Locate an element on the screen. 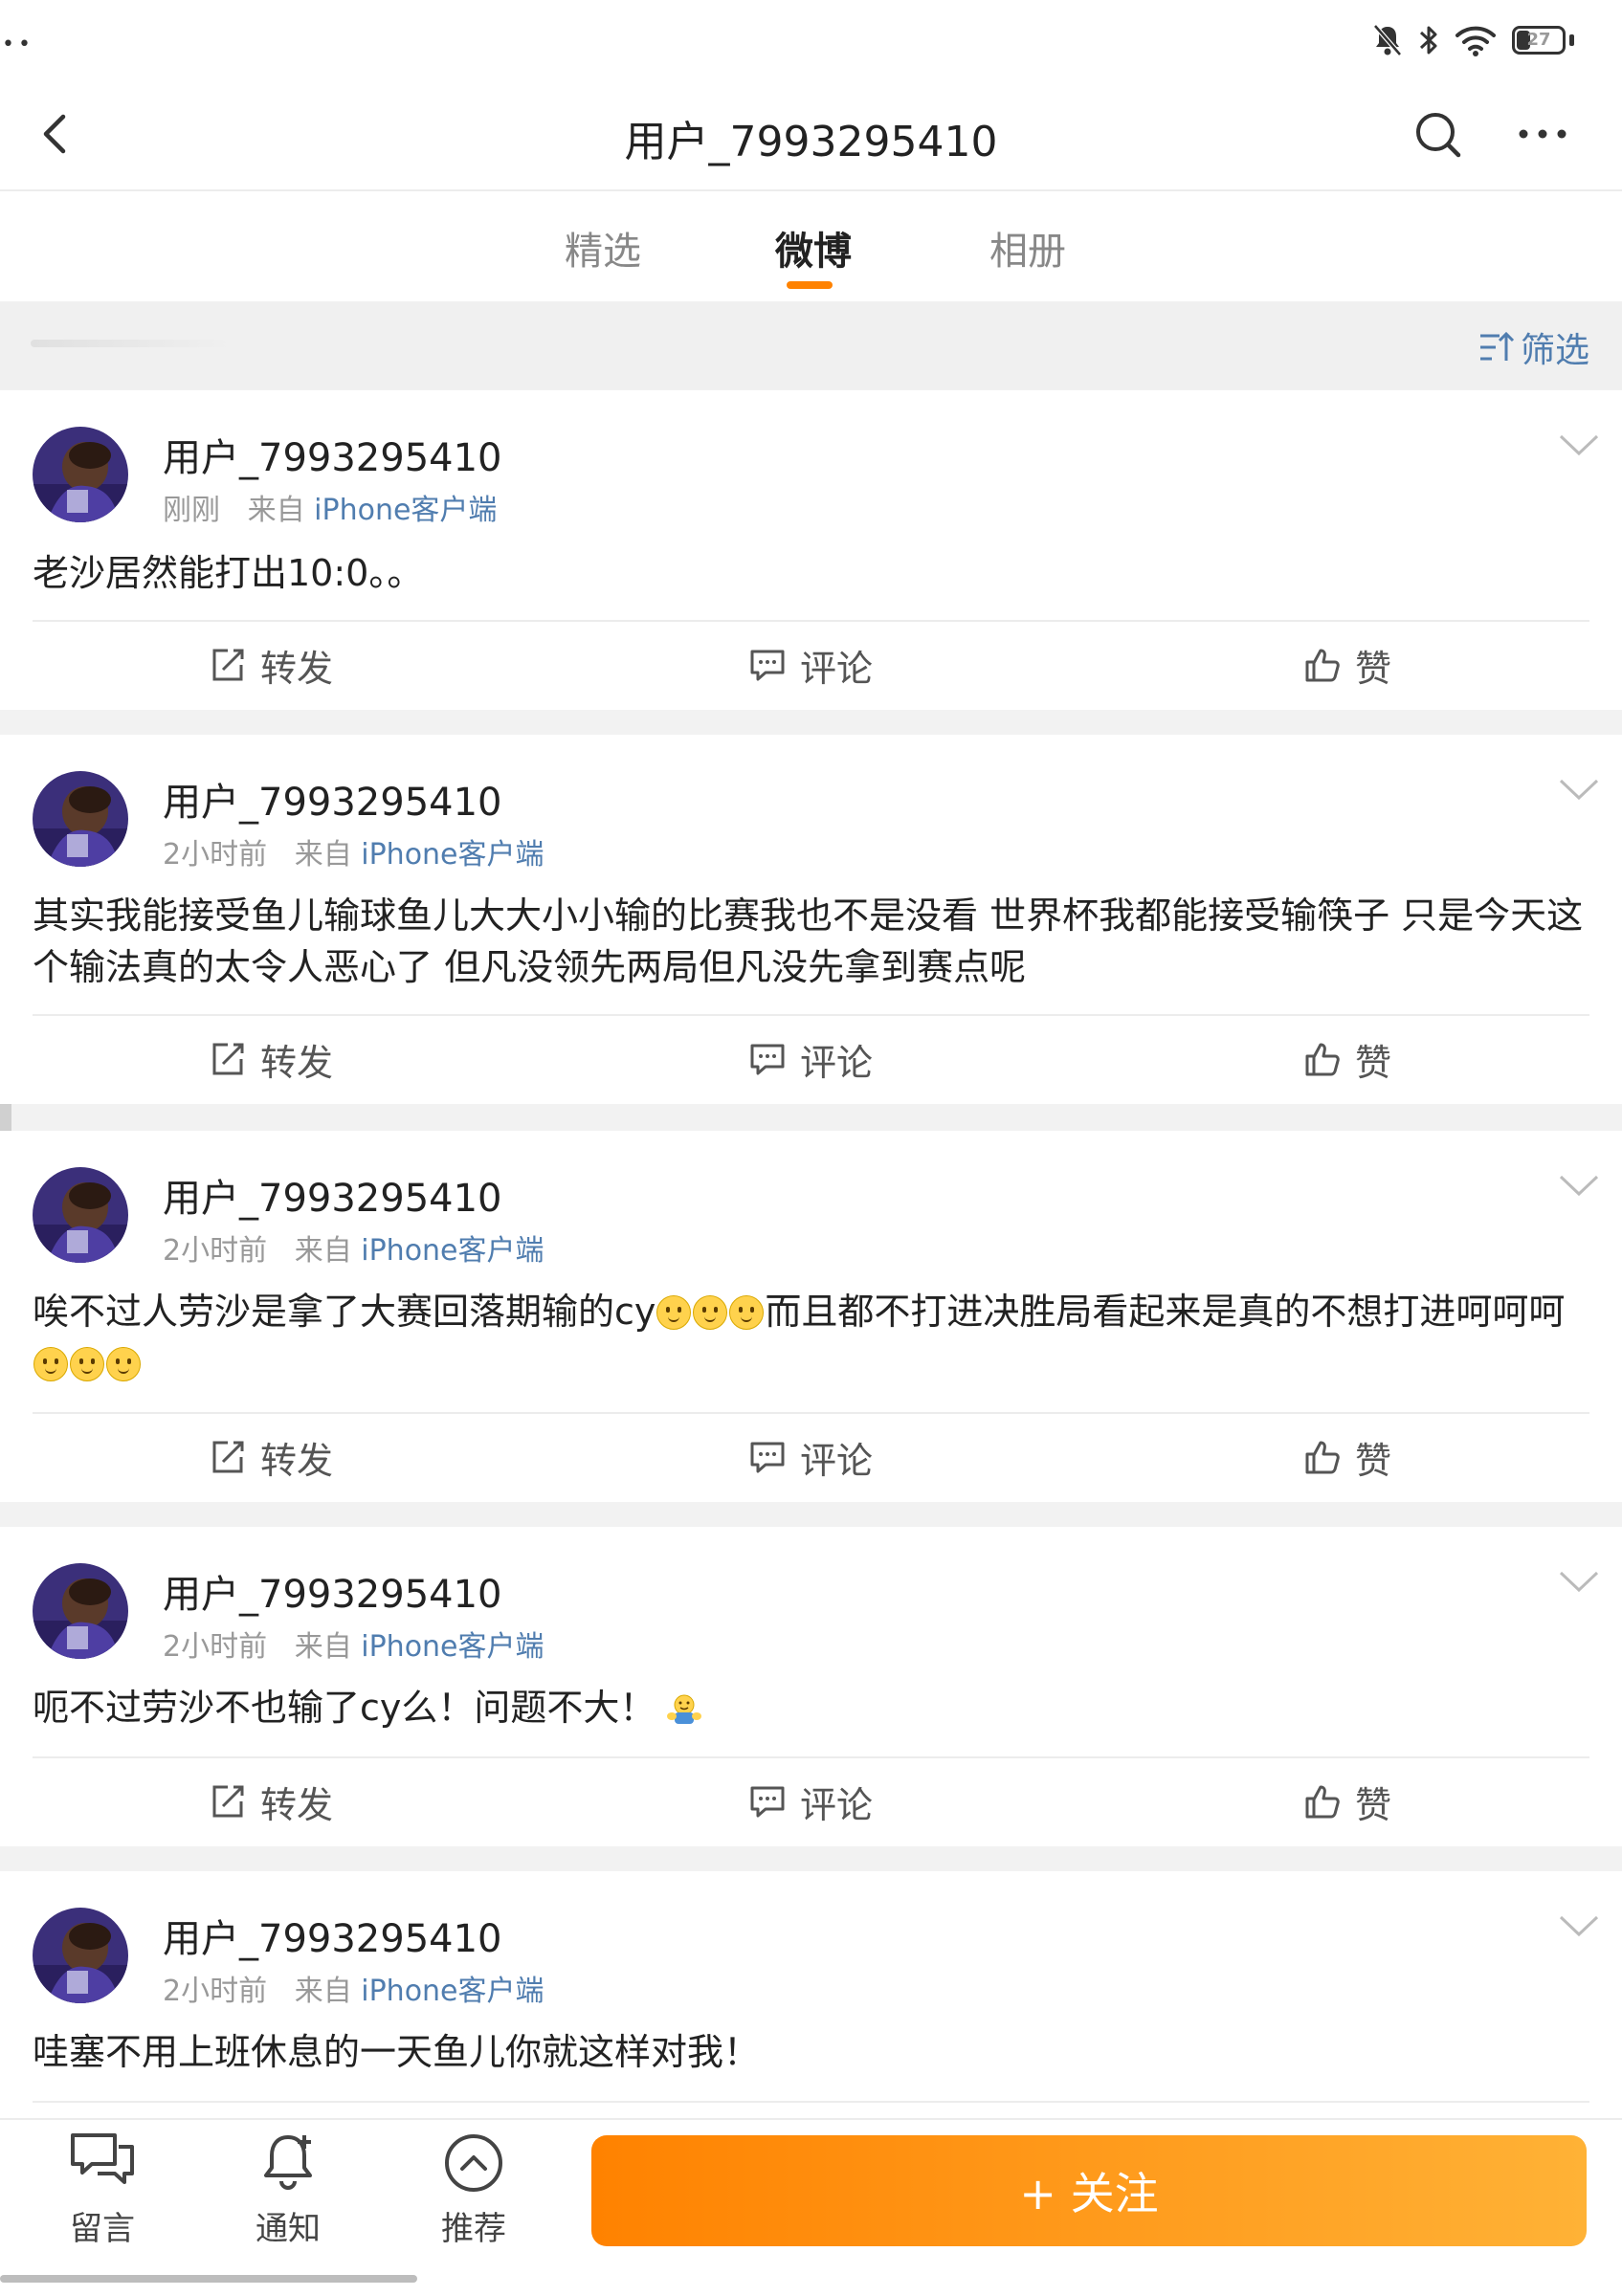 Image resolution: width=1622 pixels, height=2296 pixels. hug-emoji-icon is located at coordinates (685, 1709).